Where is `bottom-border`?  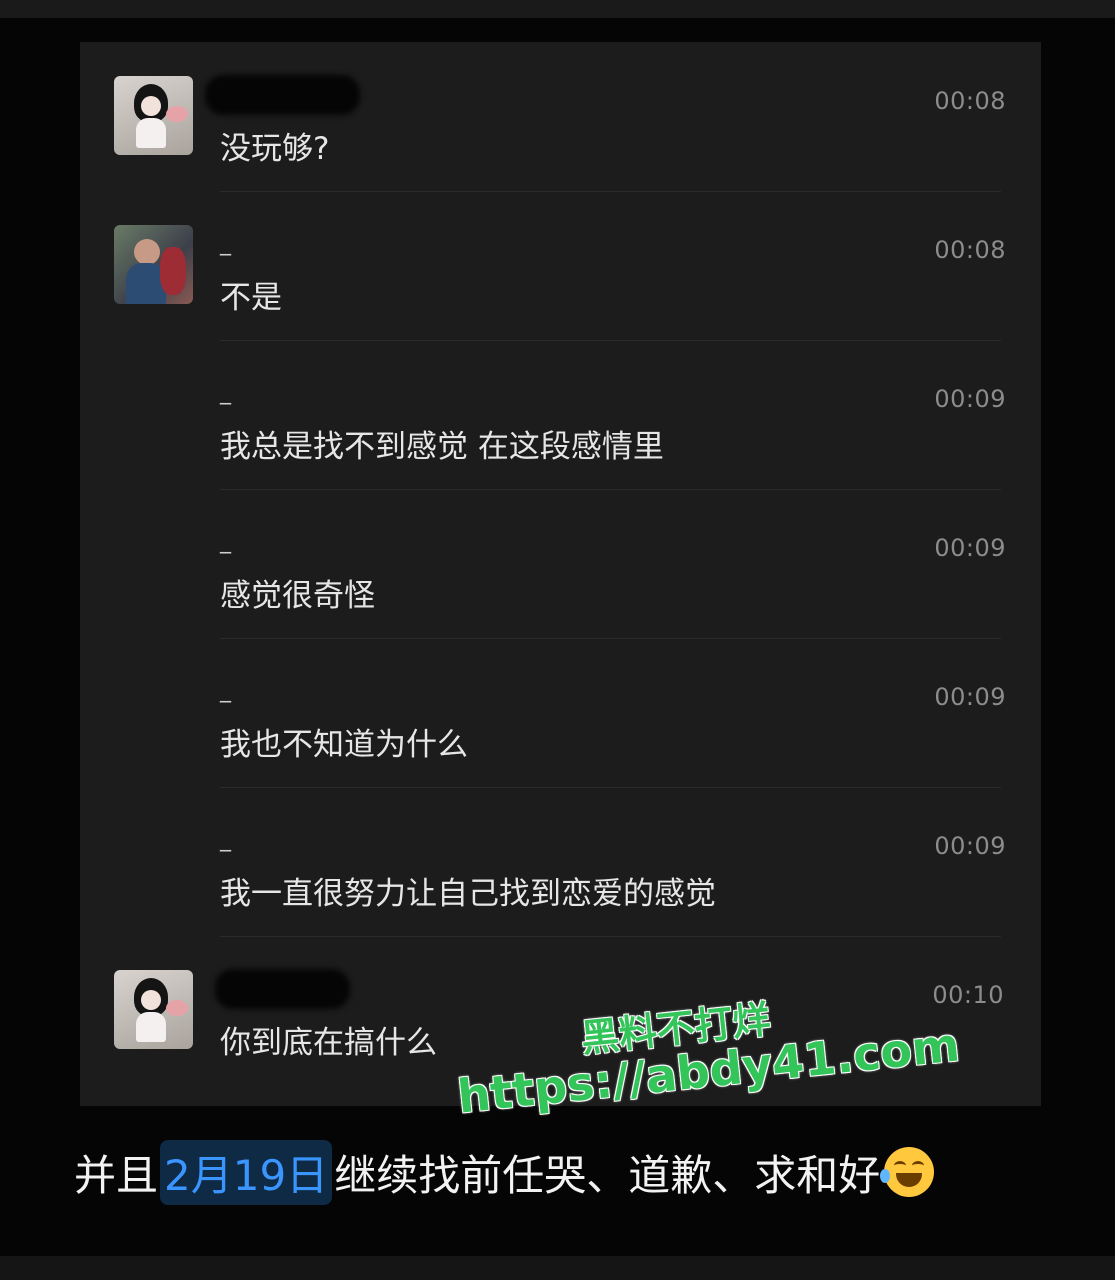
bottom-border is located at coordinates (557, 1268).